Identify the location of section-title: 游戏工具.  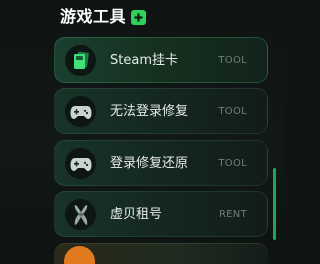
(93, 16).